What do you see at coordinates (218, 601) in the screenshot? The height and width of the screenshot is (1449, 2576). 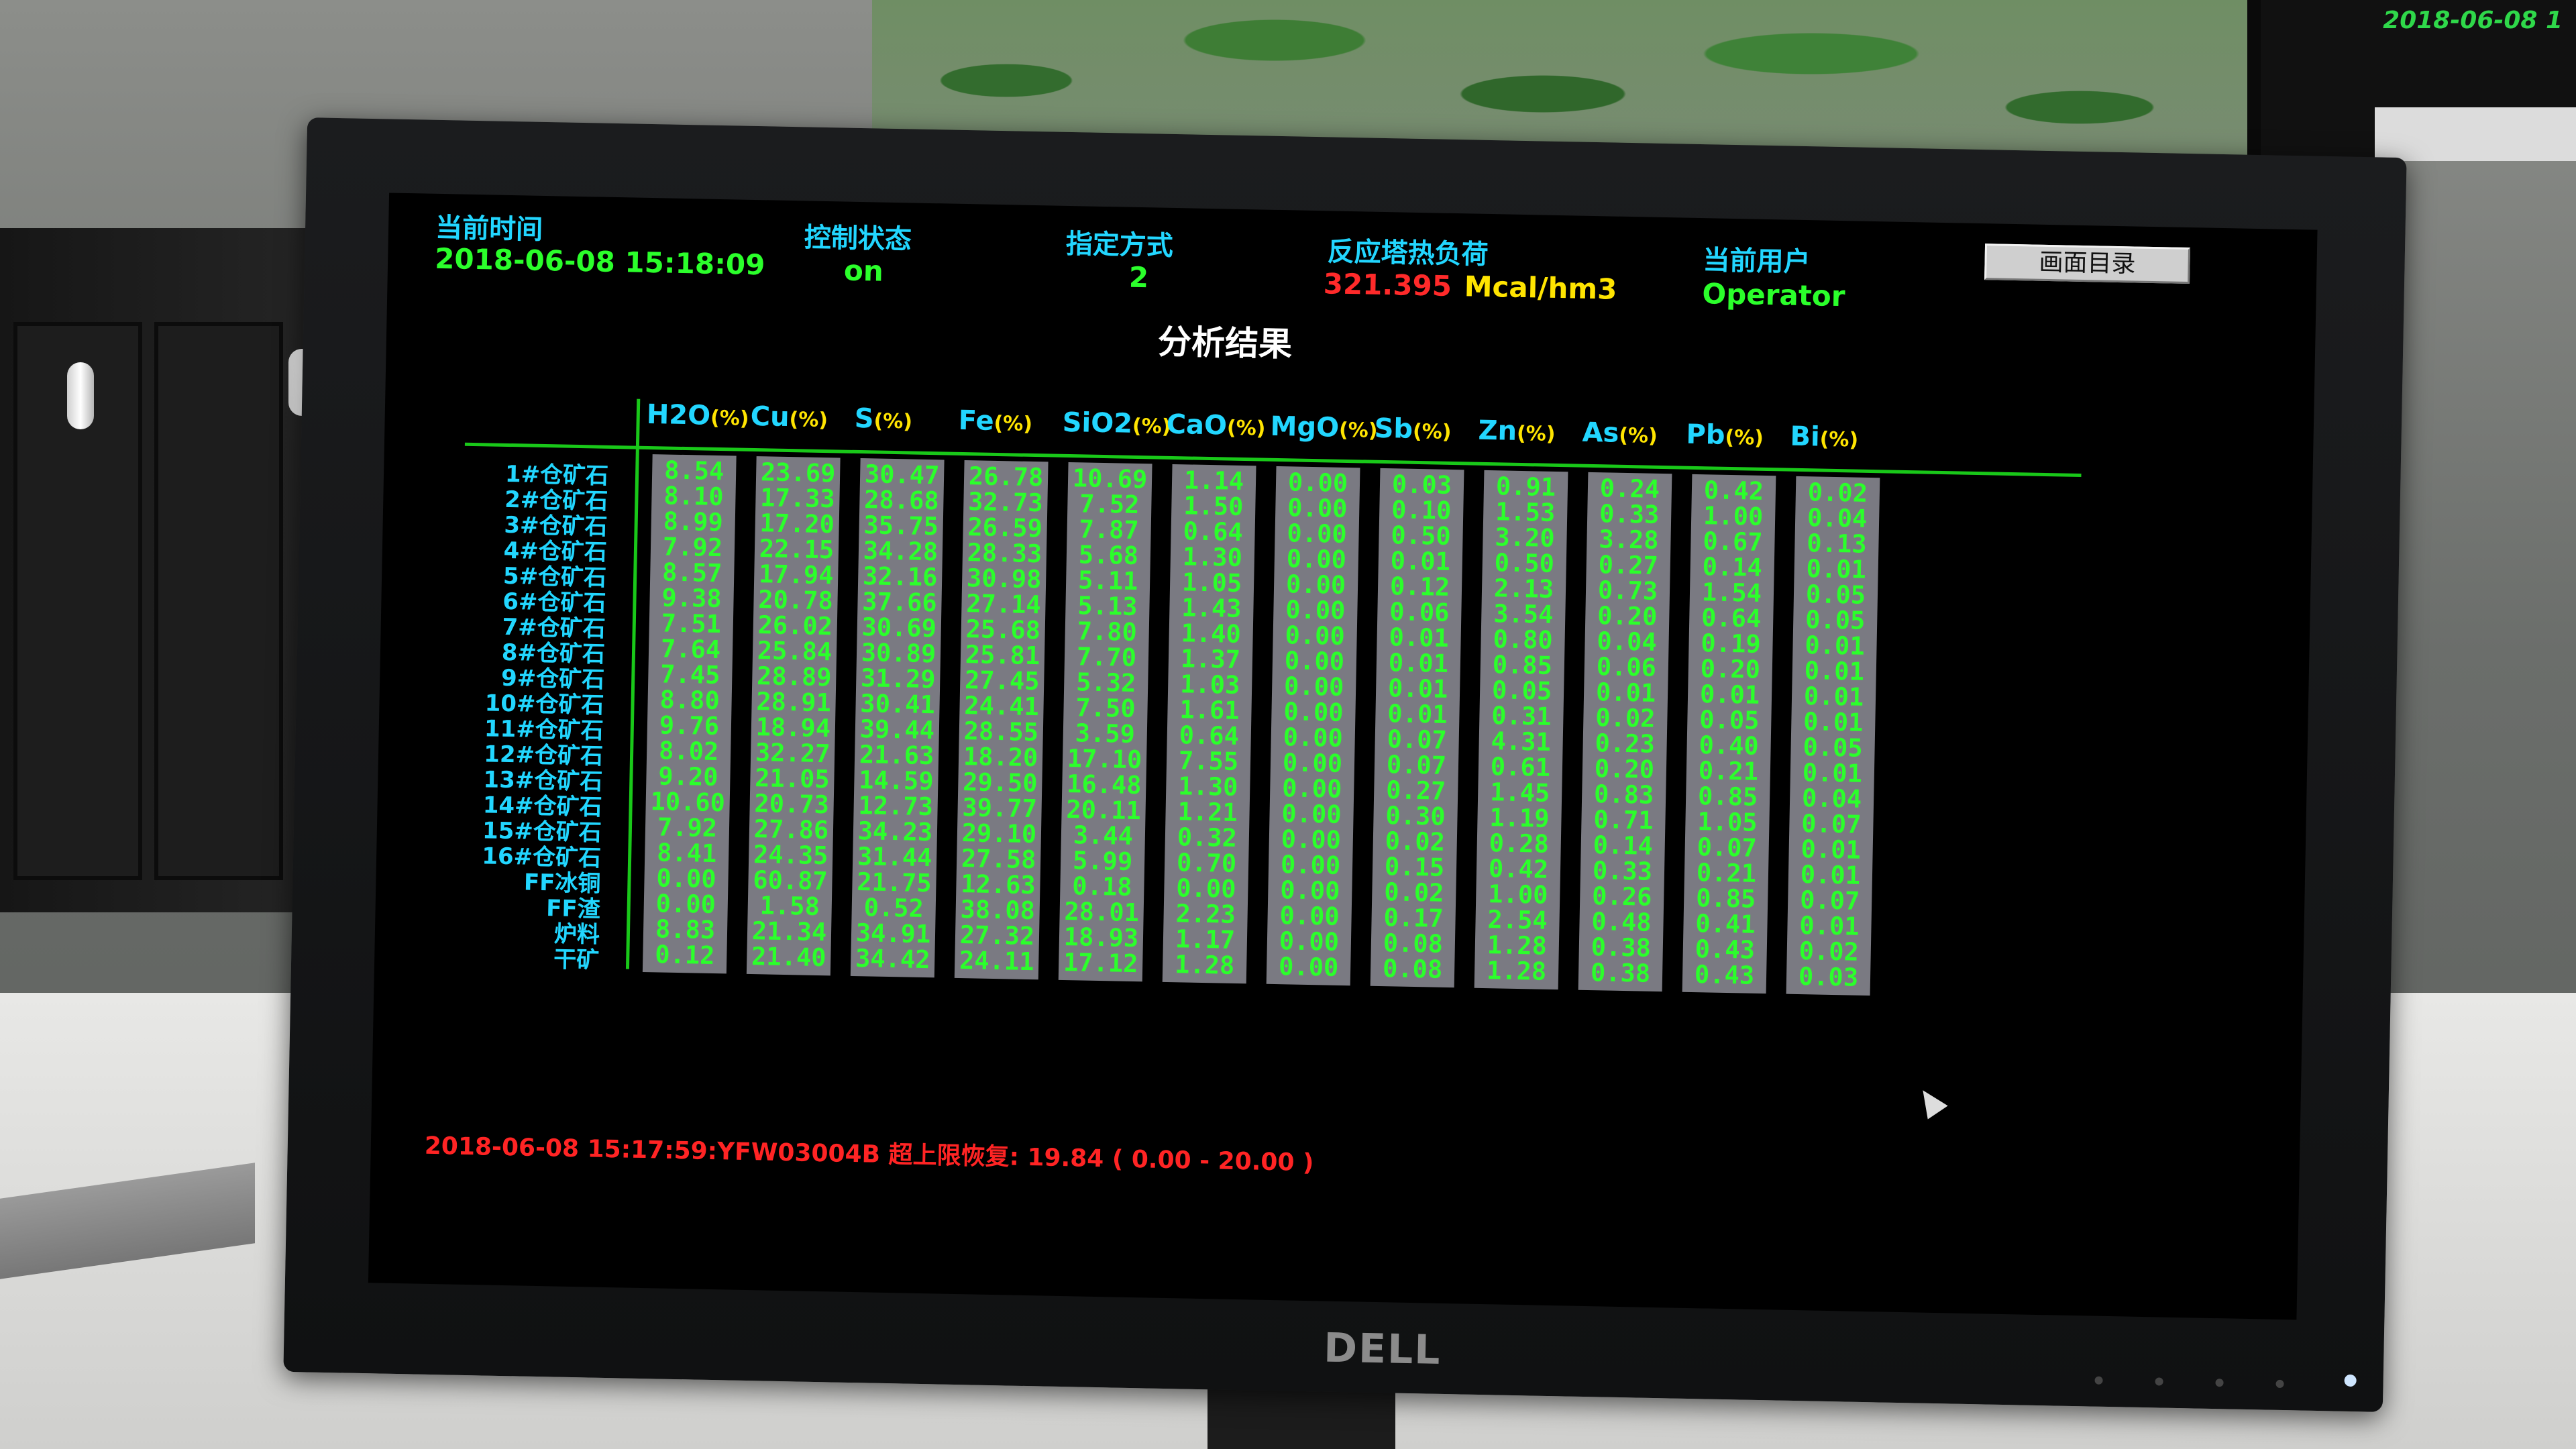 I see `cabinet-door` at bounding box center [218, 601].